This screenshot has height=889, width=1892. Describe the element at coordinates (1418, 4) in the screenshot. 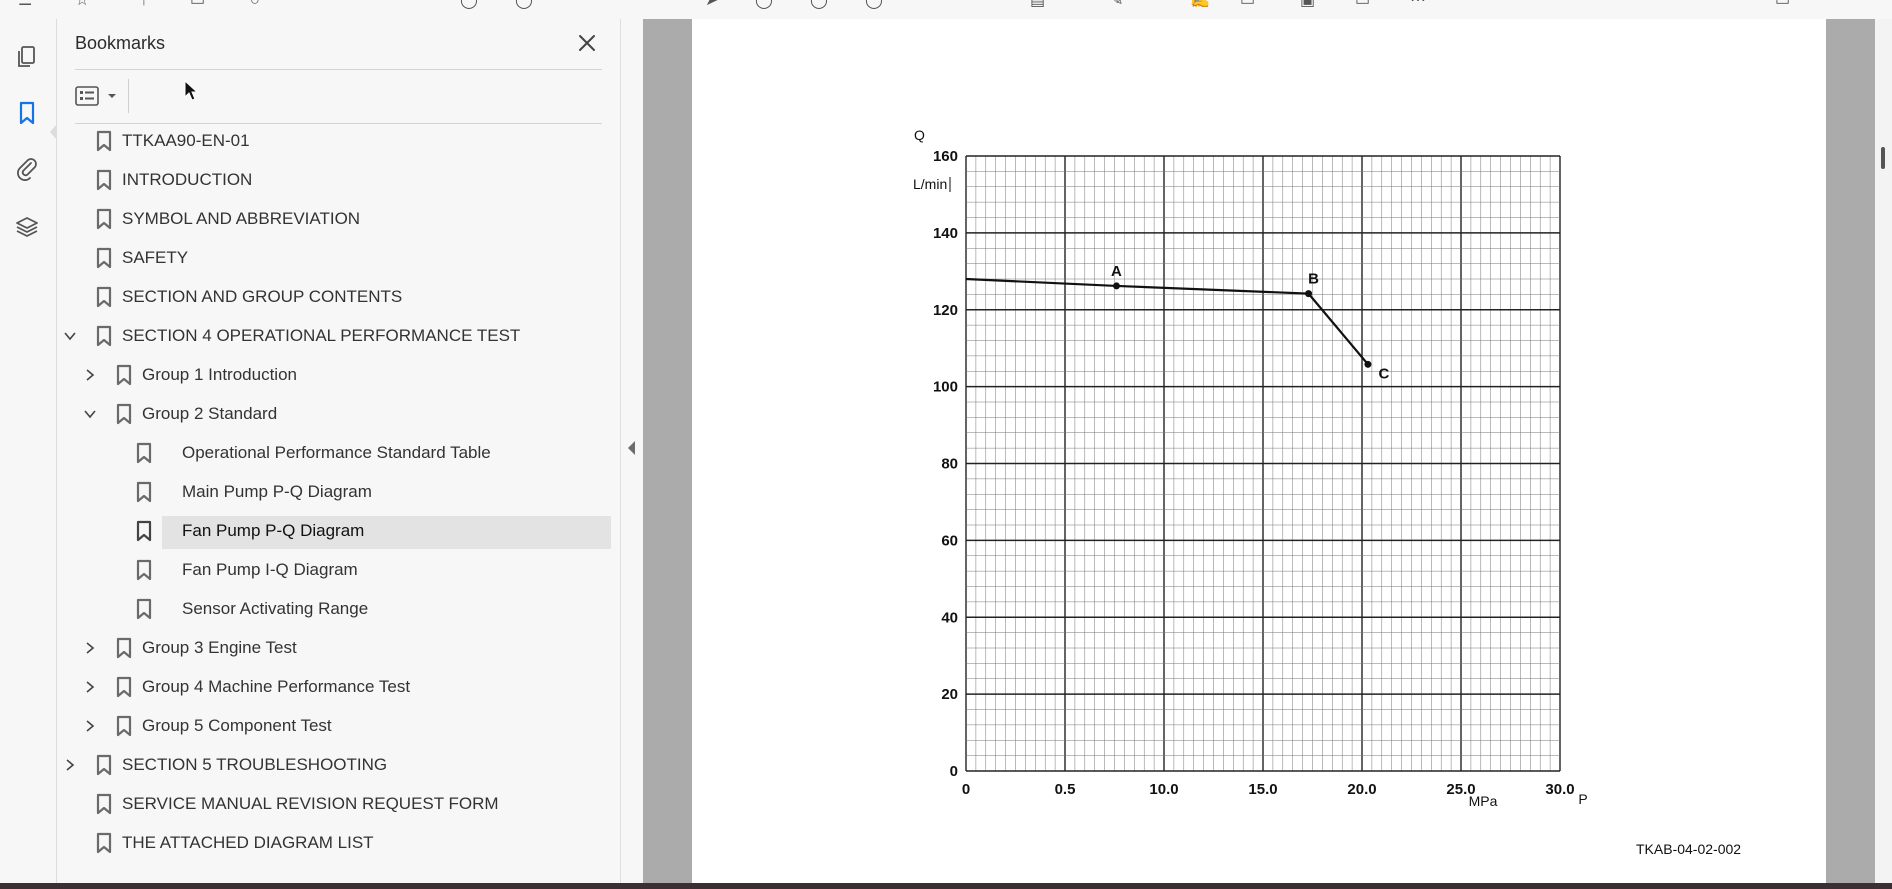

I see `more-tools-icon: ⋯` at that location.